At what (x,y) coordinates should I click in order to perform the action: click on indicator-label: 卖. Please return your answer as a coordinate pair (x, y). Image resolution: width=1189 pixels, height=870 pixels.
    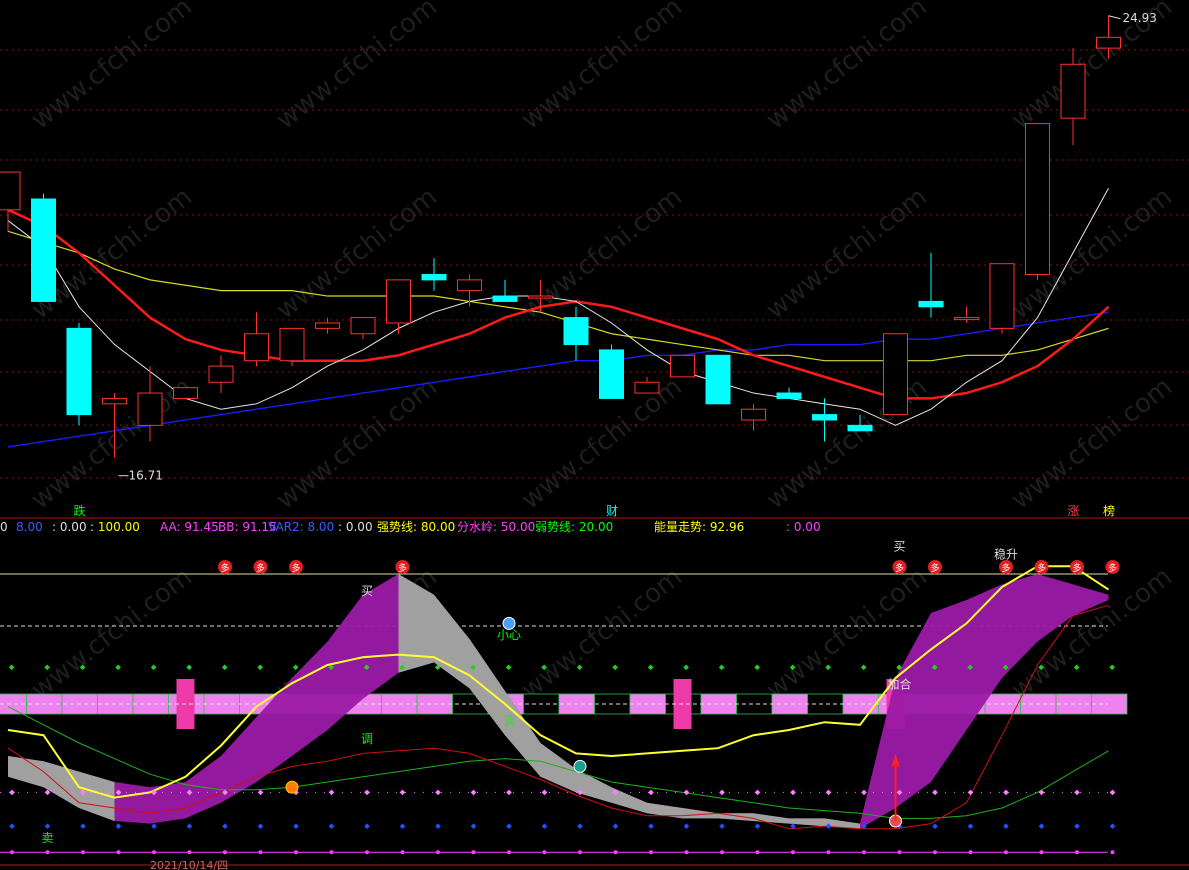
    Looking at the image, I should click on (47, 838).